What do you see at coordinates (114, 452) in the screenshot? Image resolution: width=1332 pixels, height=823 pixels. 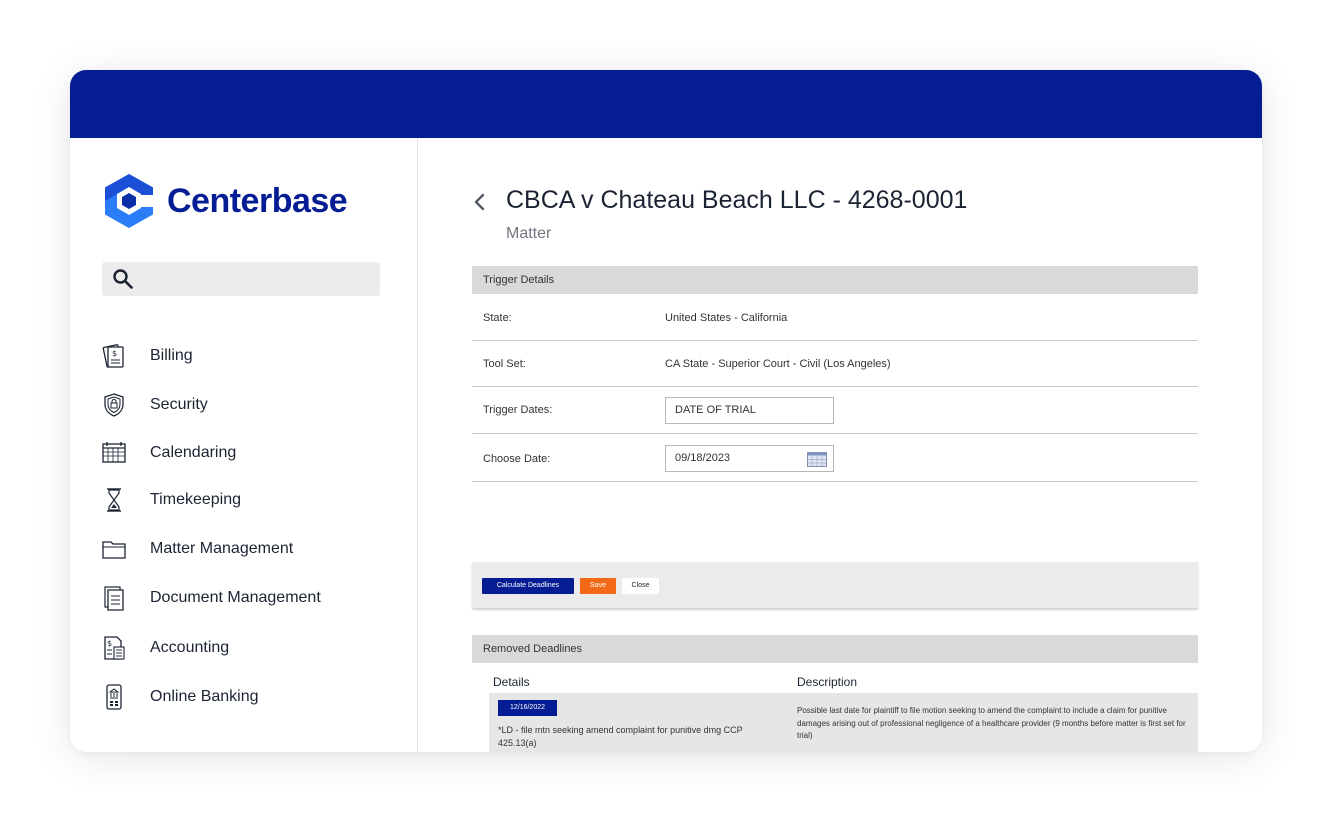 I see `calendar-icon` at bounding box center [114, 452].